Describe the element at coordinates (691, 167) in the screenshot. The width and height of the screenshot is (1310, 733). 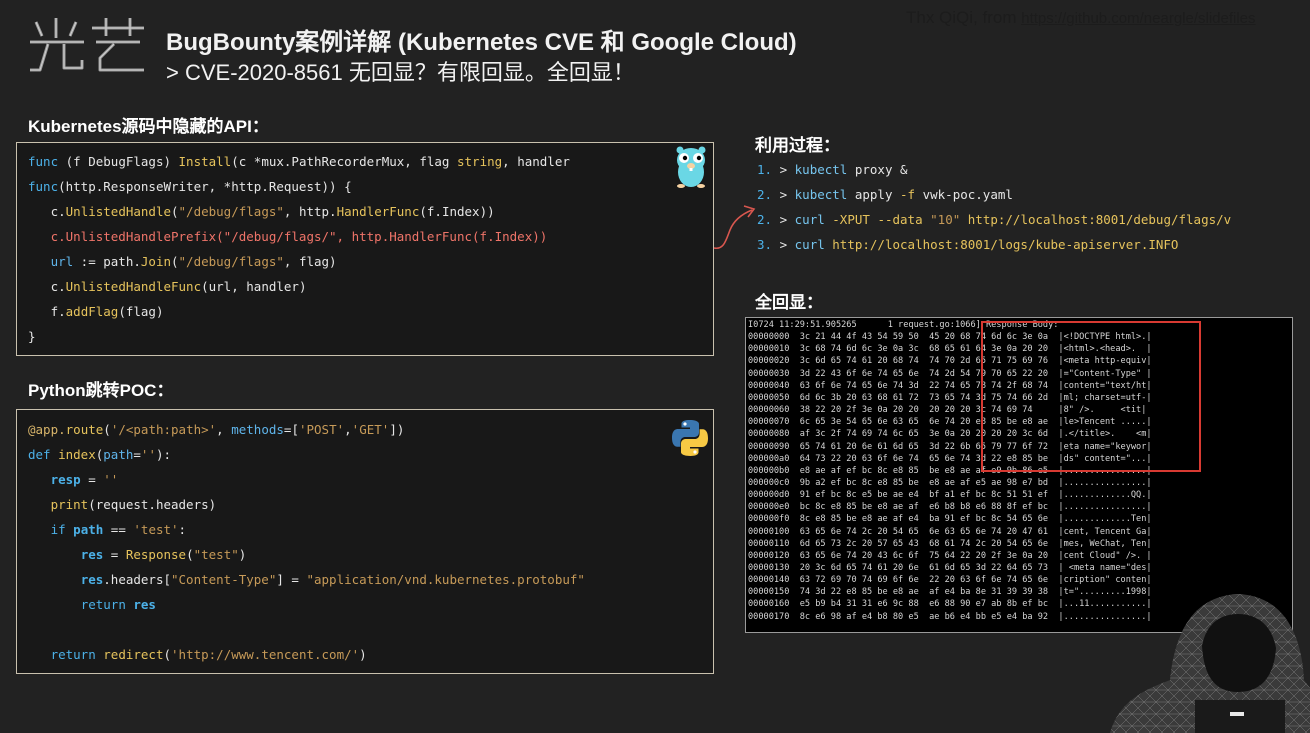
I see `gopher-icon` at that location.